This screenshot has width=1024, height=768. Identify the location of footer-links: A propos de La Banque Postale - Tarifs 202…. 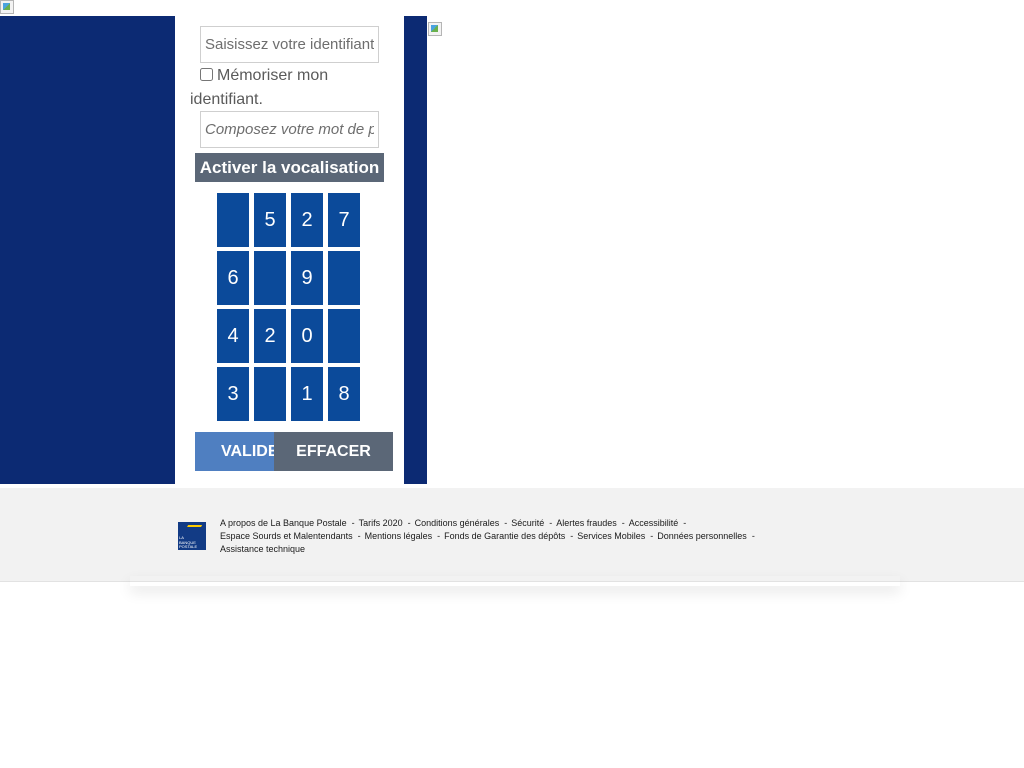
(520, 536).